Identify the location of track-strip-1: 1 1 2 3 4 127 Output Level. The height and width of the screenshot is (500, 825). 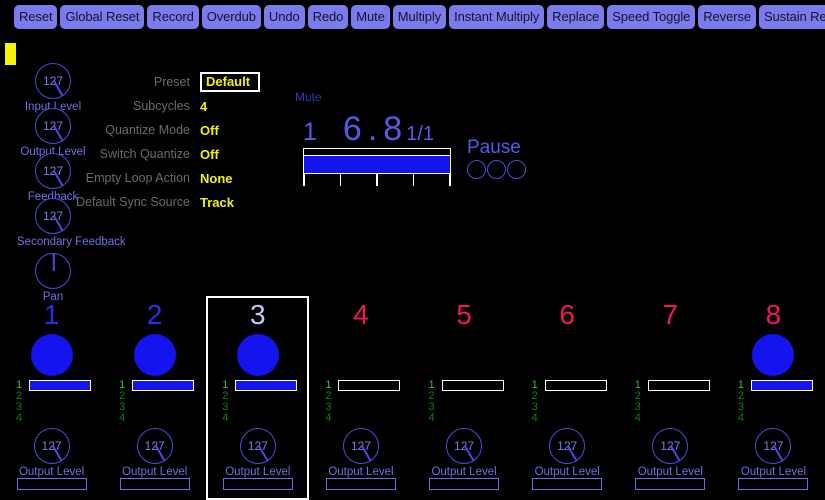
(51, 398).